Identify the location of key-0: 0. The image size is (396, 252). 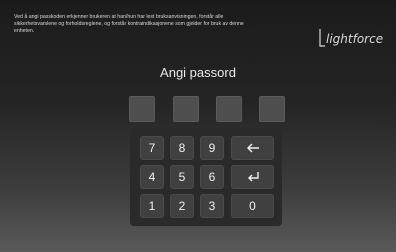
(252, 206).